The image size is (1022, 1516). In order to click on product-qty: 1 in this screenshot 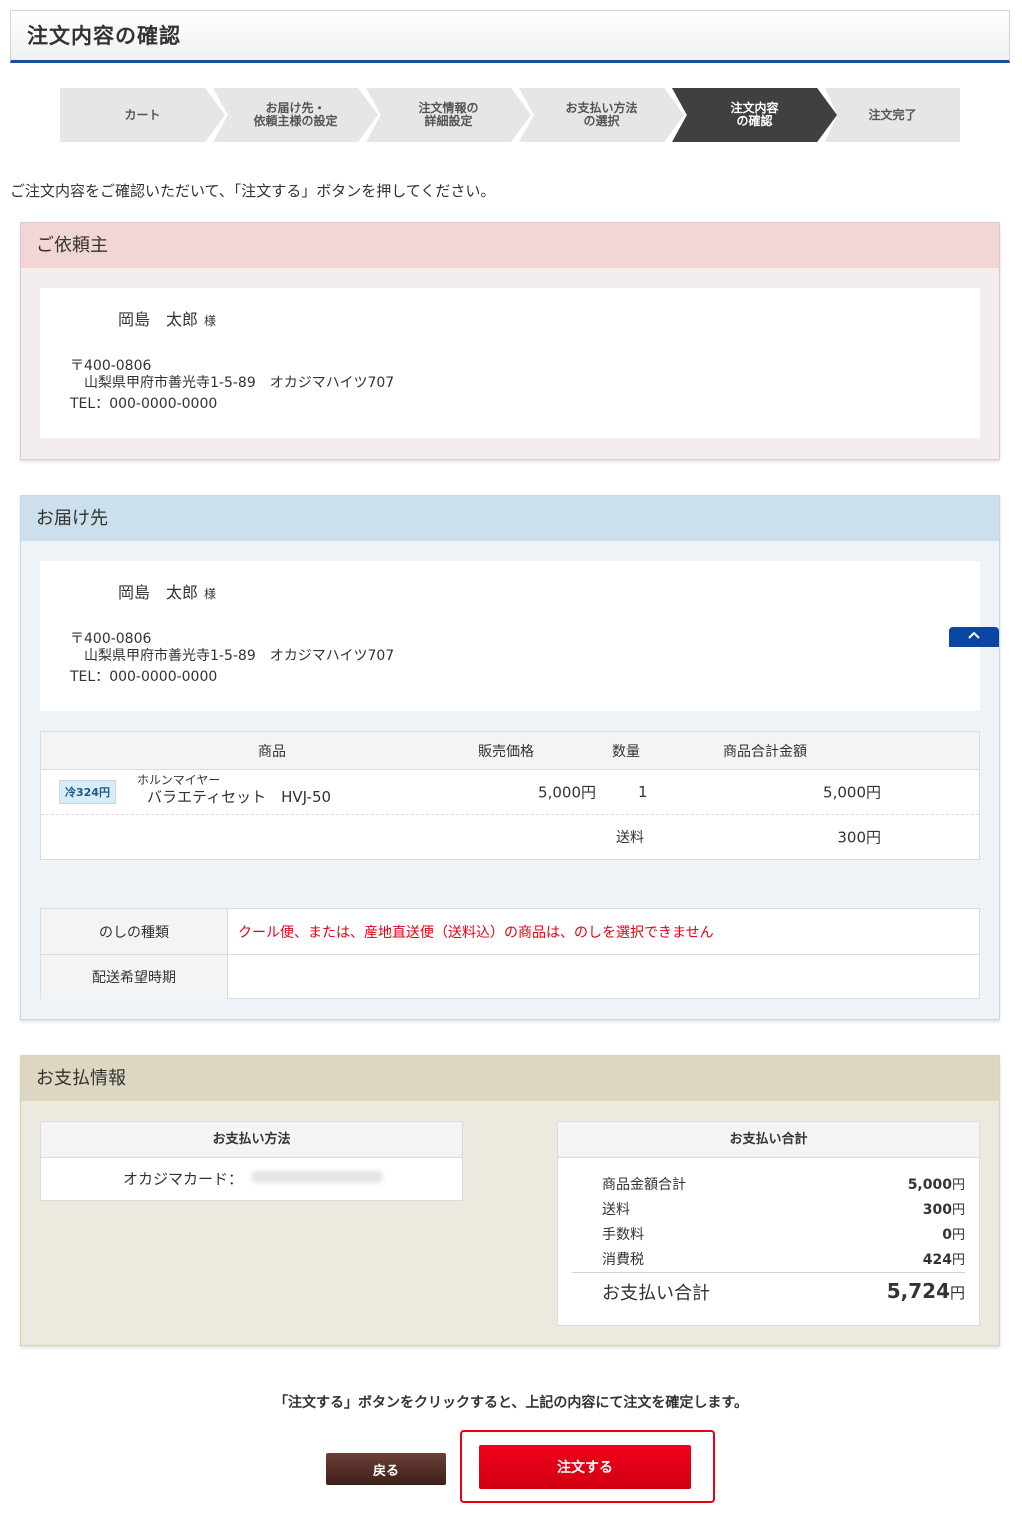, I will do `click(643, 792)`.